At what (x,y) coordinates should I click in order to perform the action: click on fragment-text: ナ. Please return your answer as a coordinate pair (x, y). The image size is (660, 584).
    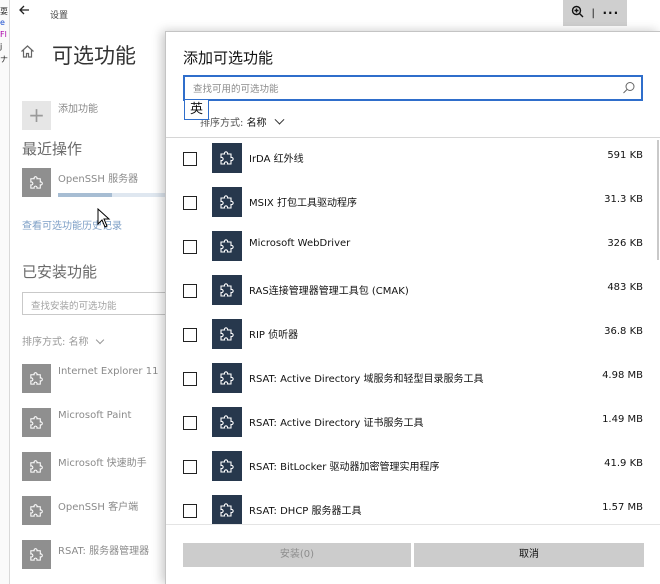
    Looking at the image, I should click on (4, 59).